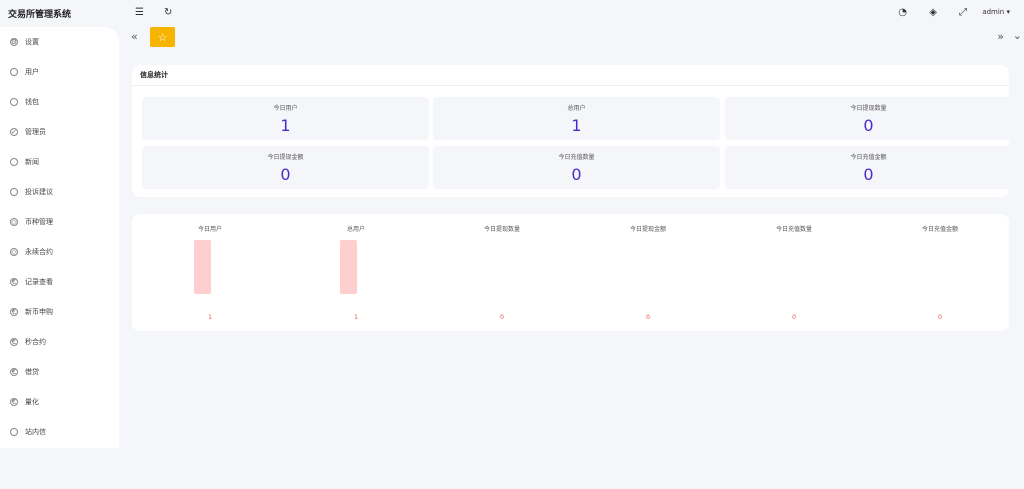  I want to click on caret-down-icon: ▾, so click(1008, 12).